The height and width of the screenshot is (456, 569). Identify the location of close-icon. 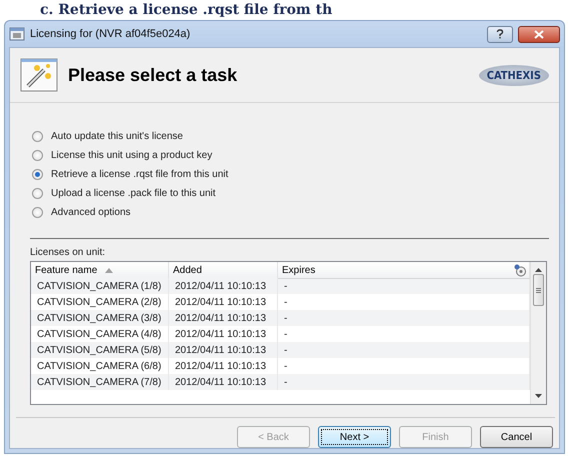
(539, 34).